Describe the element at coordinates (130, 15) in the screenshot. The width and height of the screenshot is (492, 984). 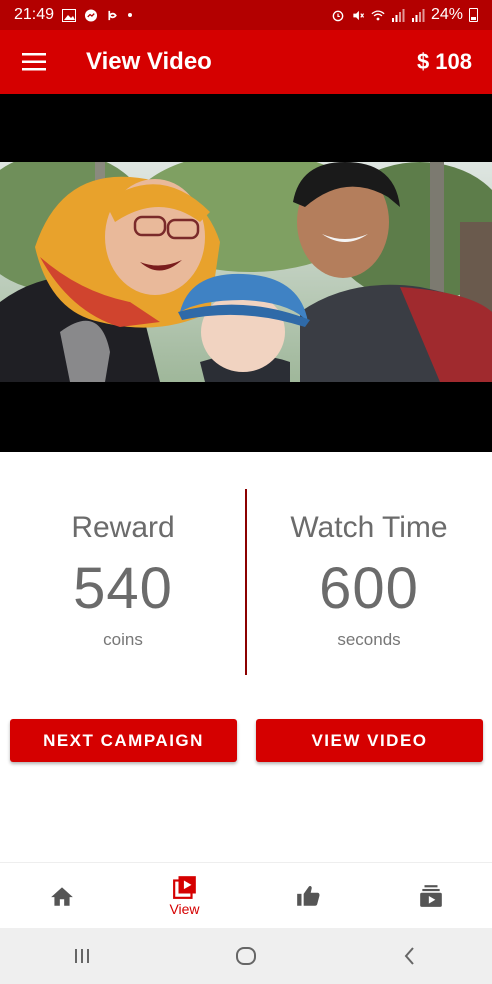
I see `notification-dot-icon` at that location.